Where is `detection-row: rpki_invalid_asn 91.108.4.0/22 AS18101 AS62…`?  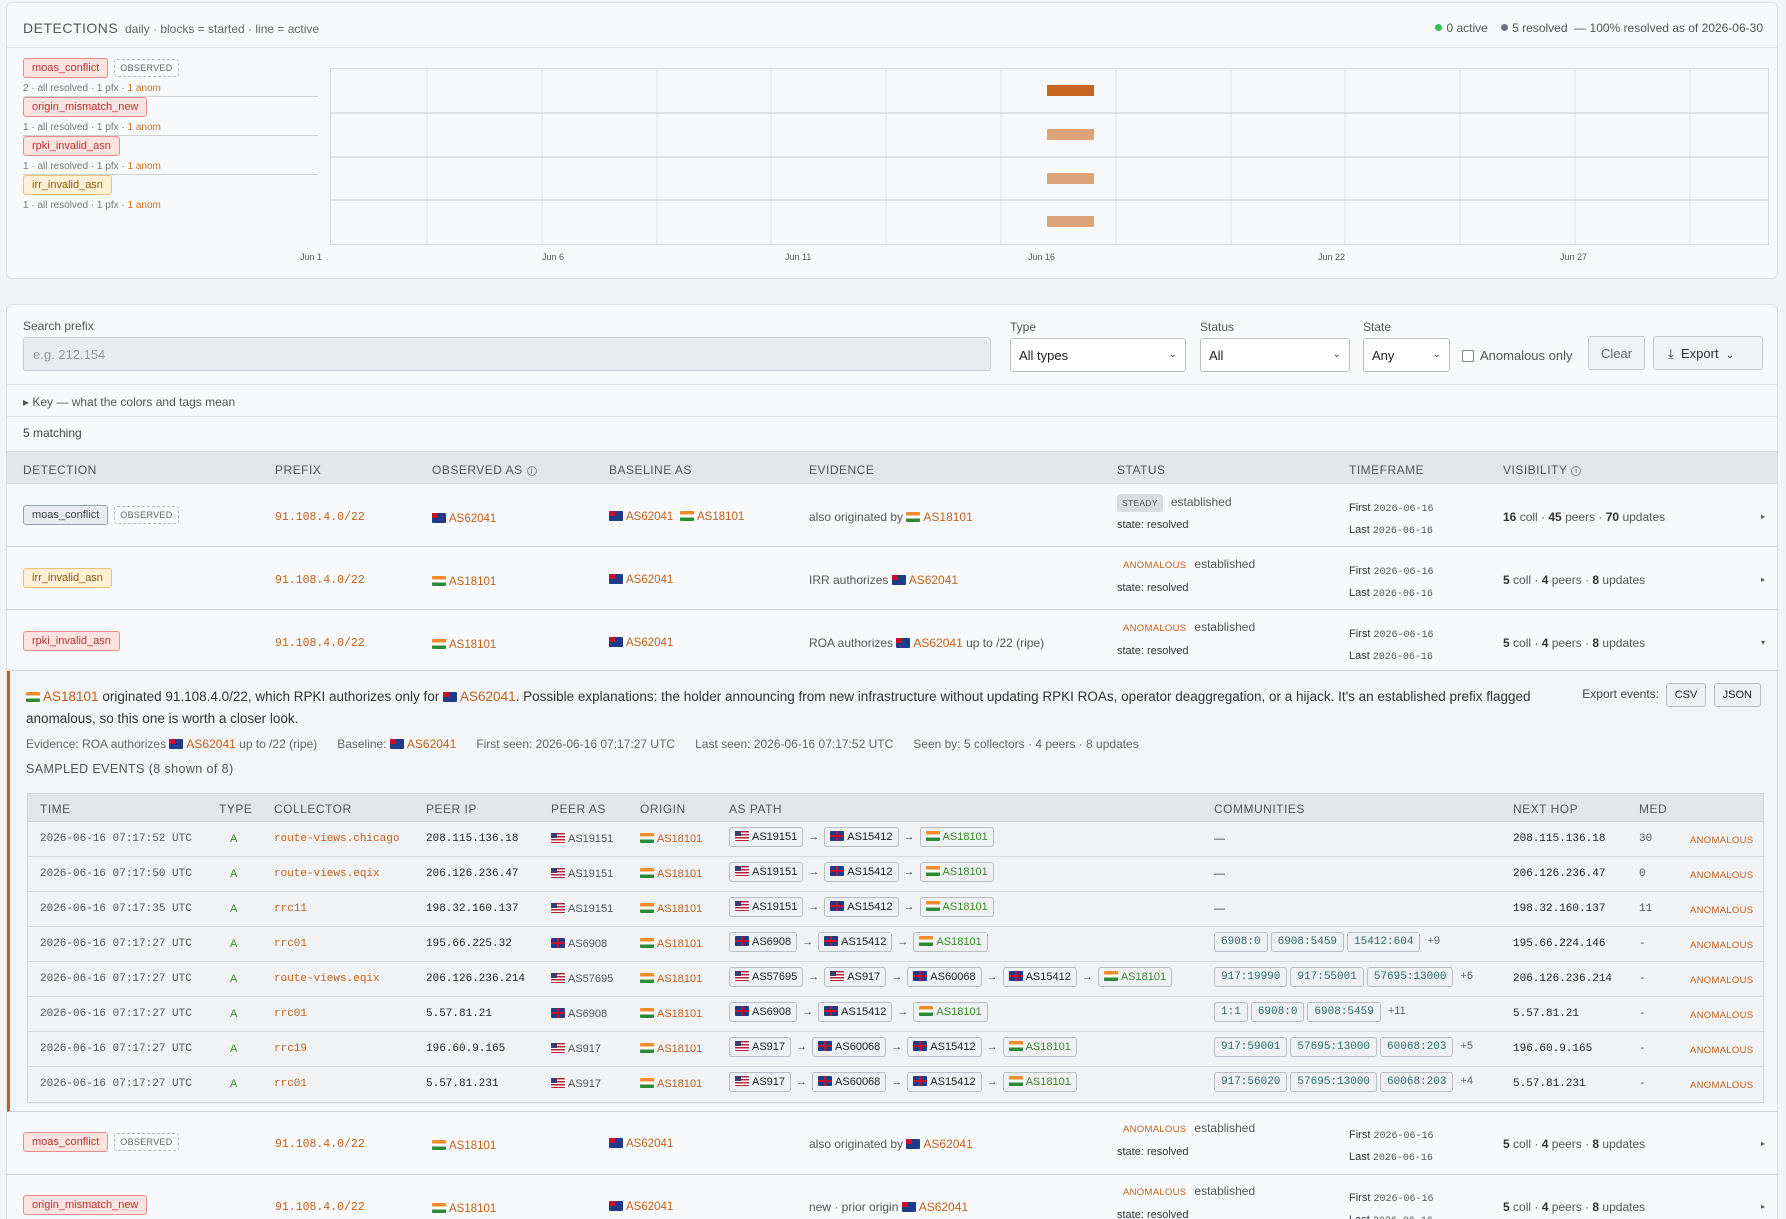 detection-row: rpki_invalid_asn 91.108.4.0/22 AS18101 AS62… is located at coordinates (892, 641).